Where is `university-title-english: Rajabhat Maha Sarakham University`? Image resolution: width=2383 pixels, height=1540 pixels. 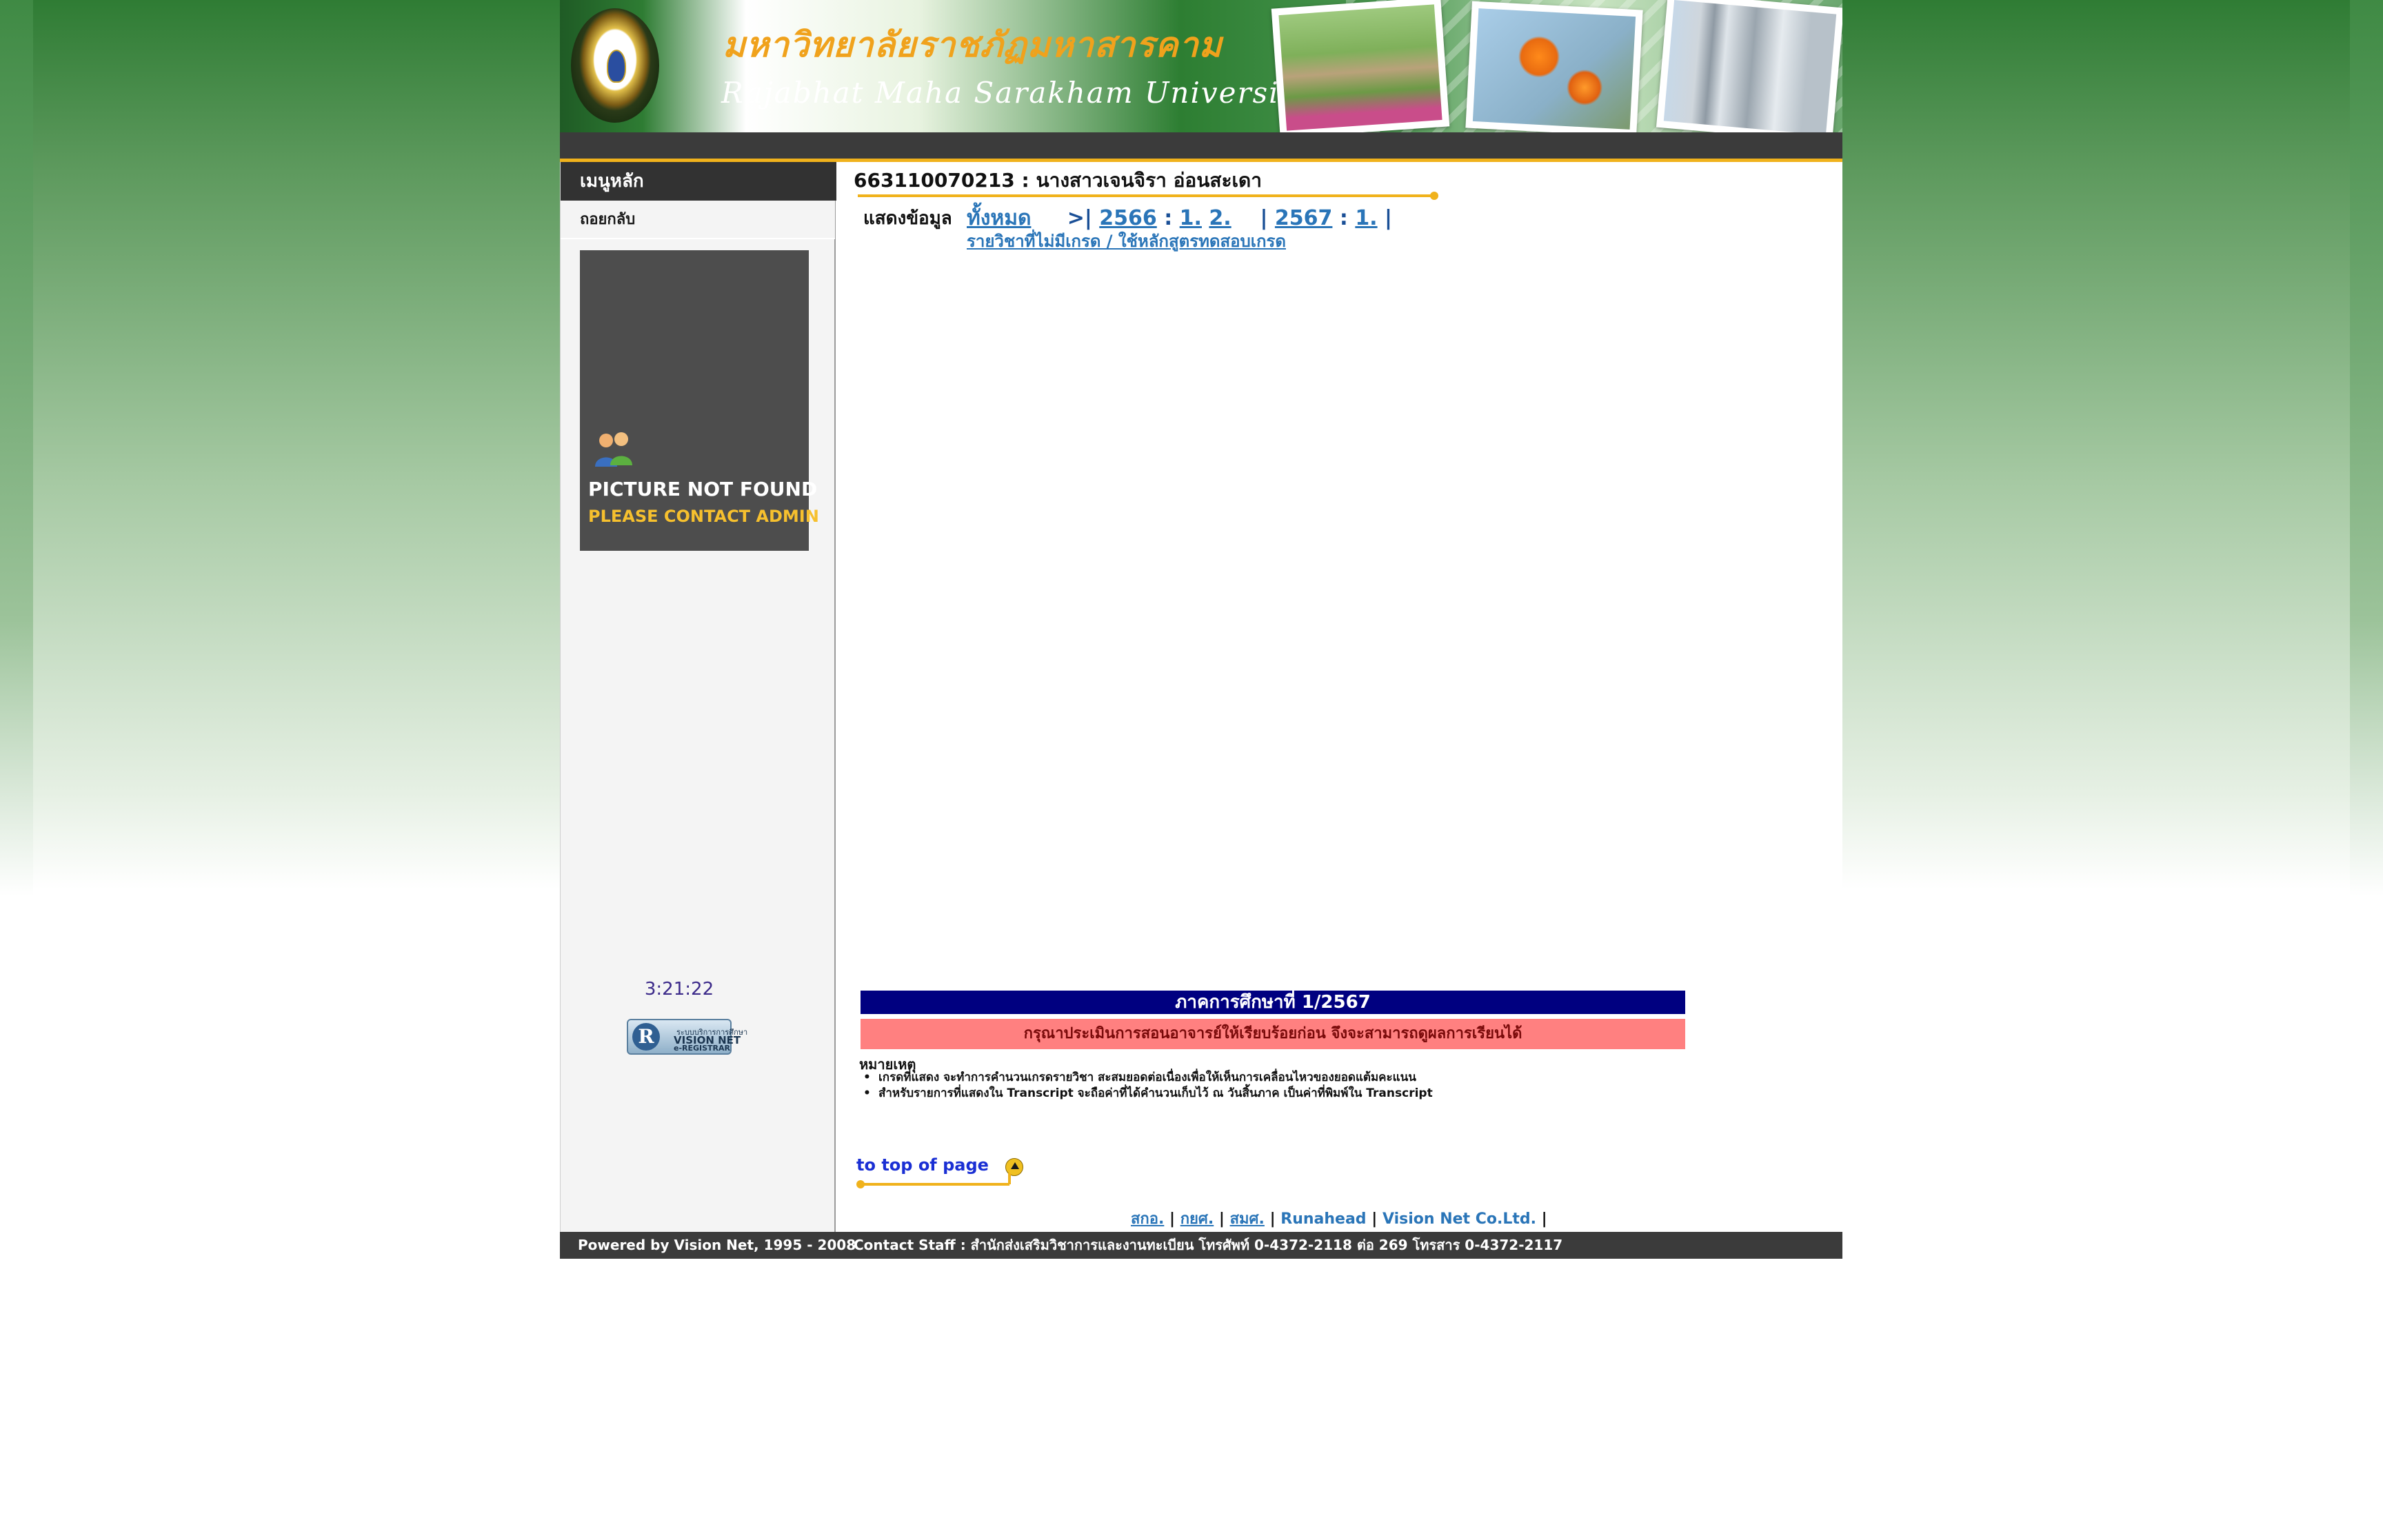 university-title-english: Rajabhat Maha Sarakham University is located at coordinates (1016, 93).